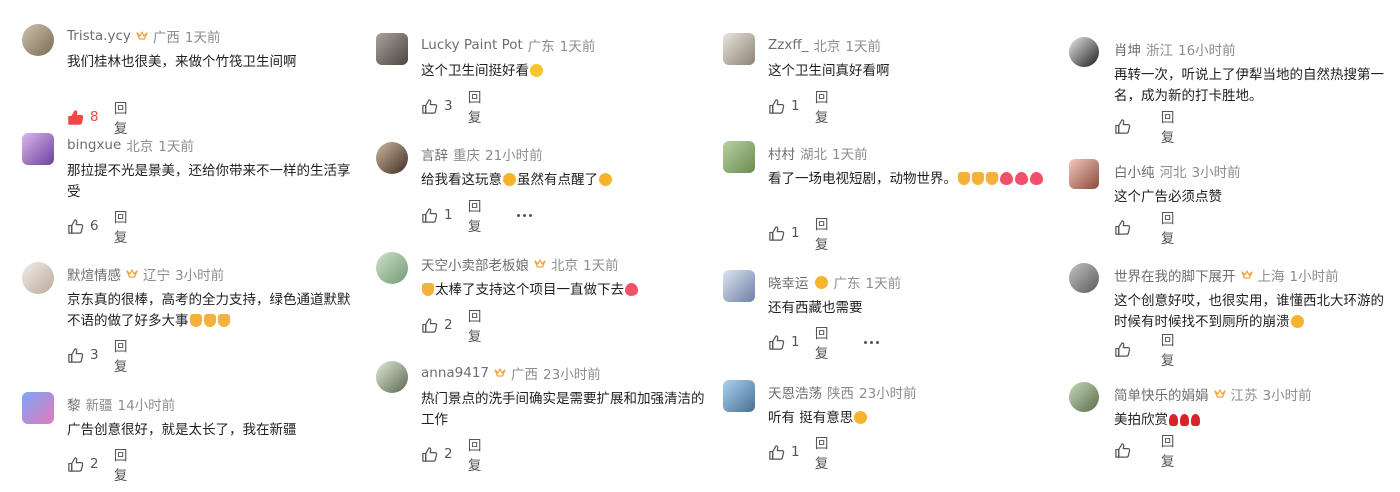 The width and height of the screenshot is (1400, 492). What do you see at coordinates (475, 71) in the screenshot?
I see `comment-body: 这个卫生间挺好看` at bounding box center [475, 71].